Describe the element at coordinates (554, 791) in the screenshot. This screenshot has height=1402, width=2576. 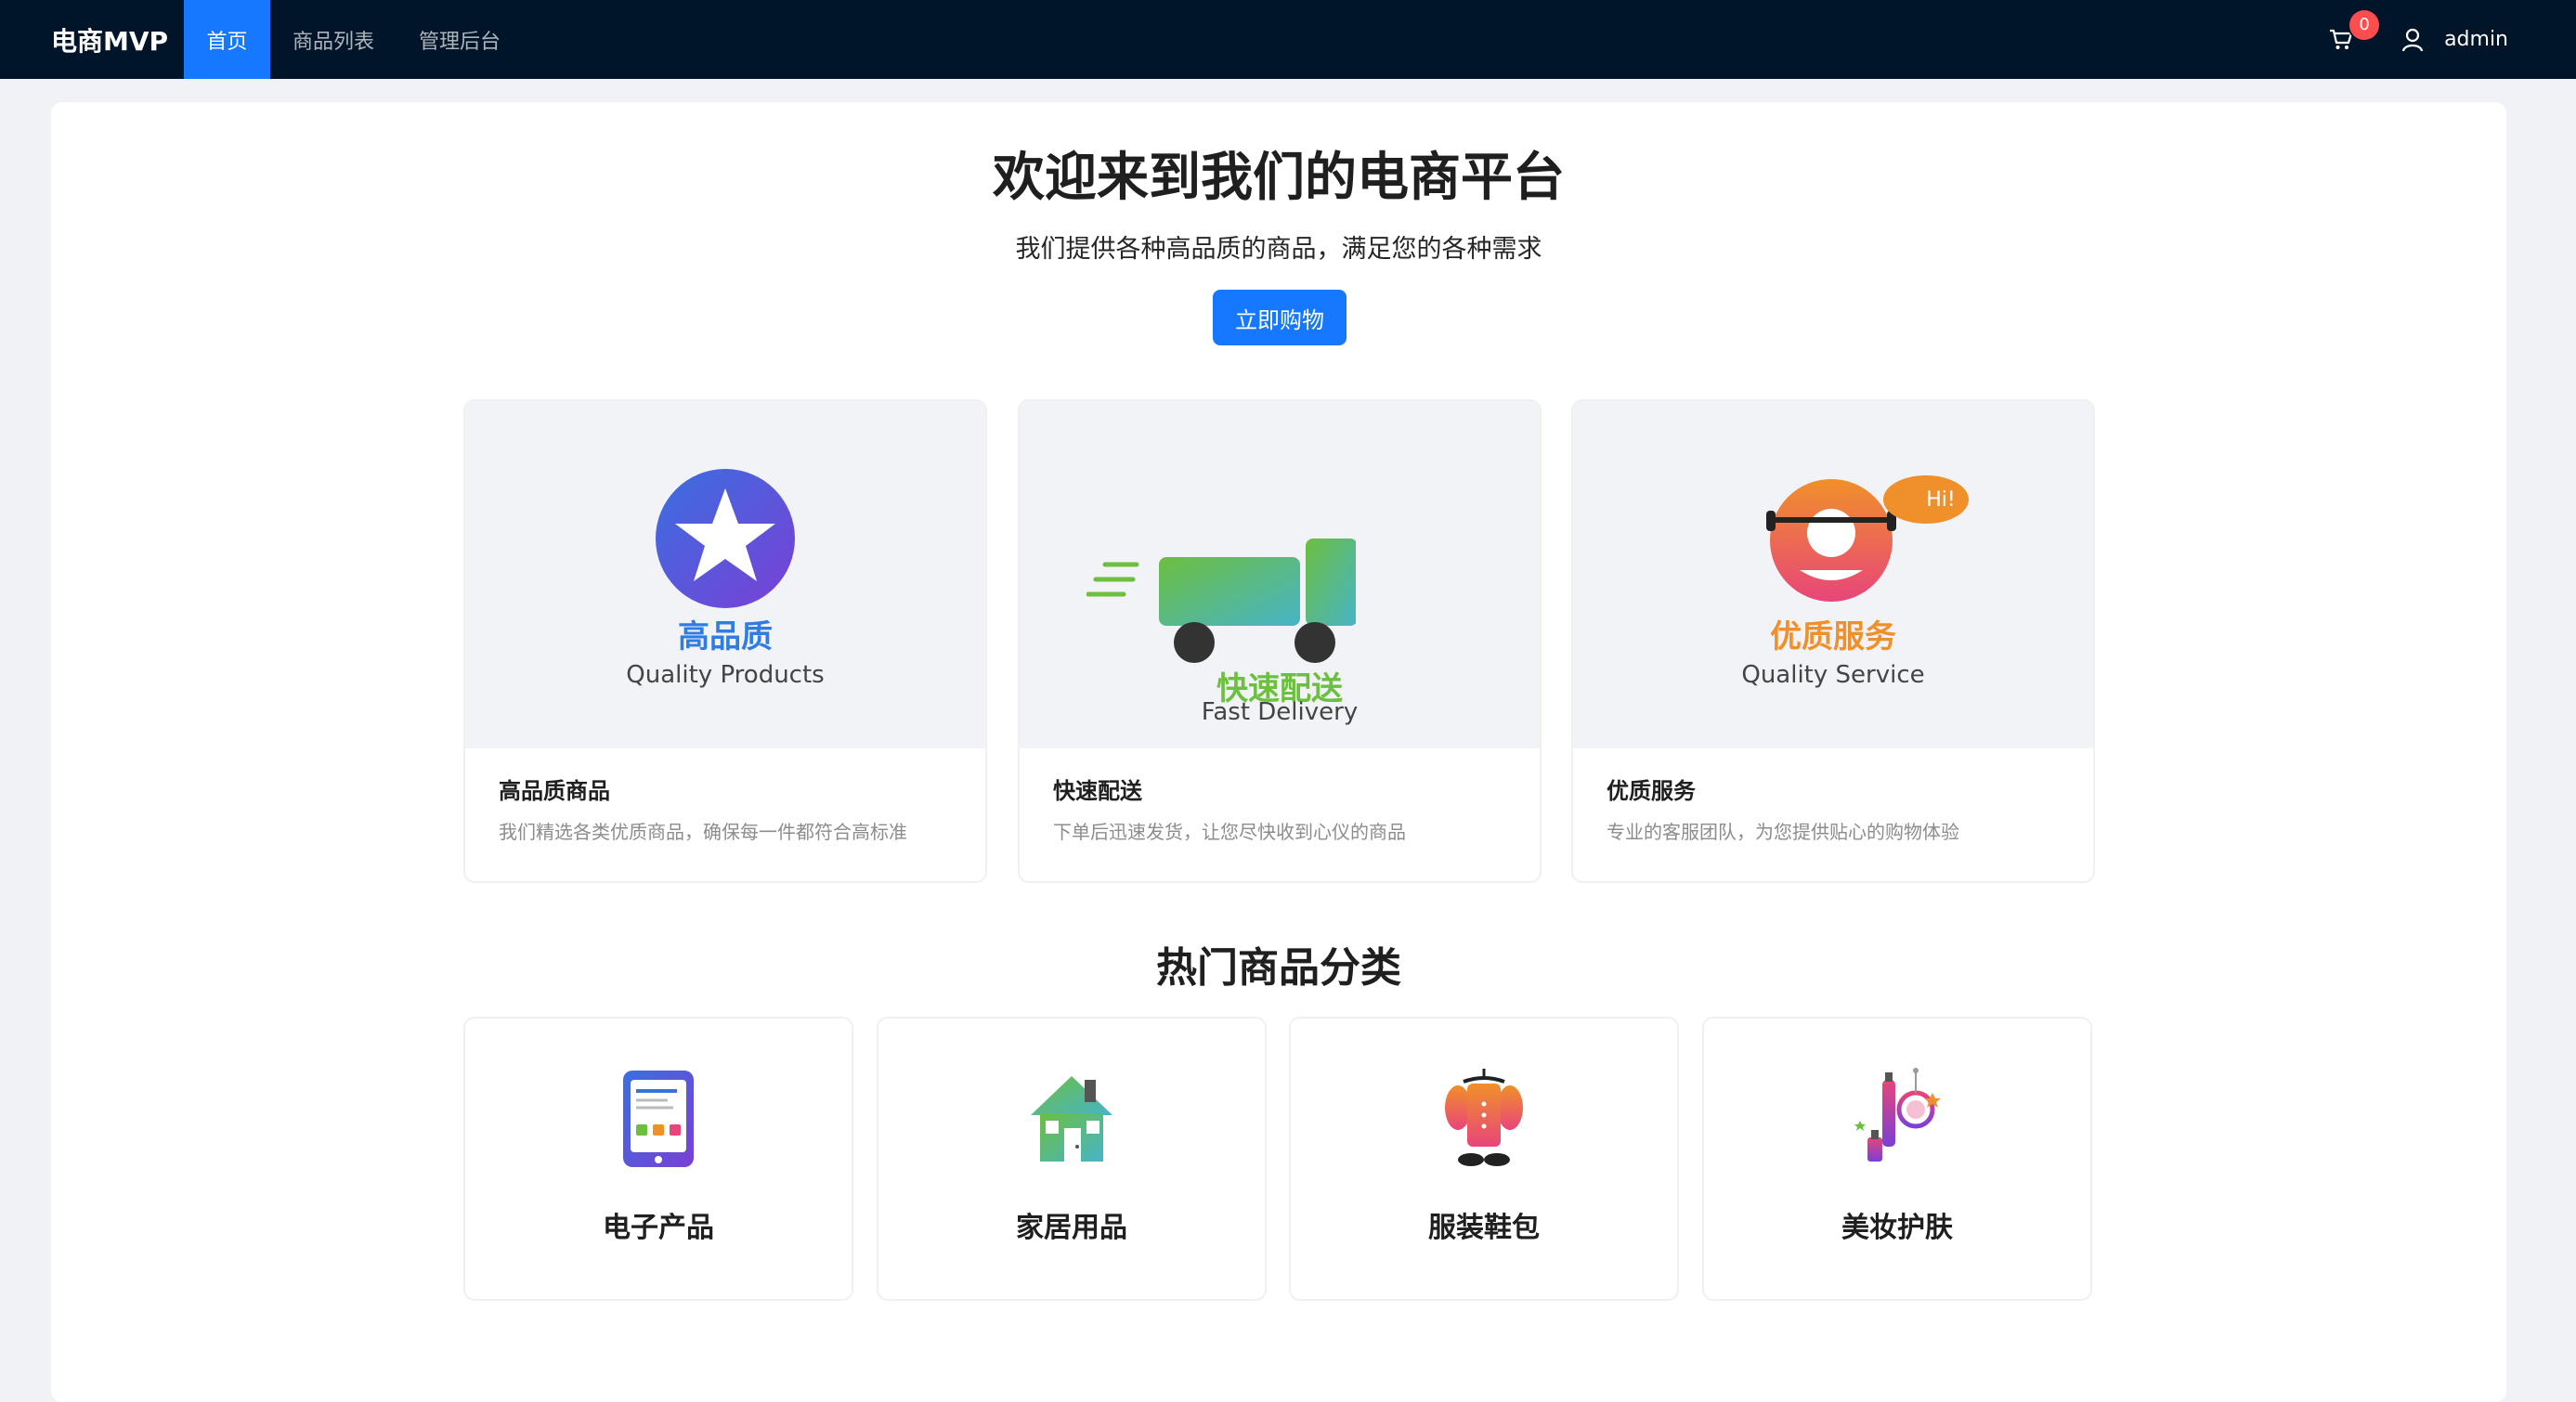
I see `feature-title: 高品质商品` at that location.